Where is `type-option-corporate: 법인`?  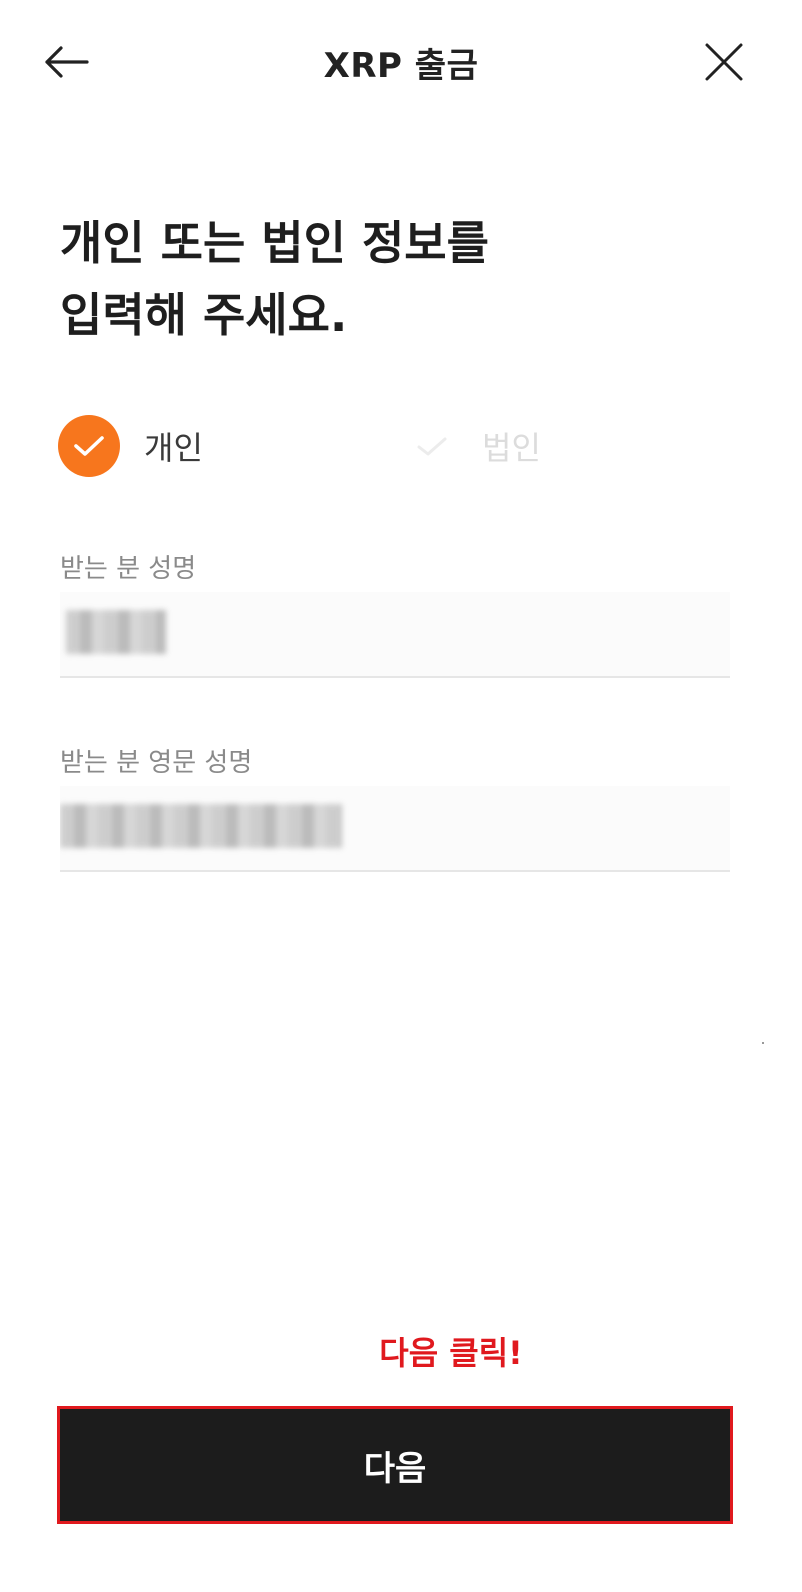
type-option-corporate: 법인 is located at coordinates (470, 446).